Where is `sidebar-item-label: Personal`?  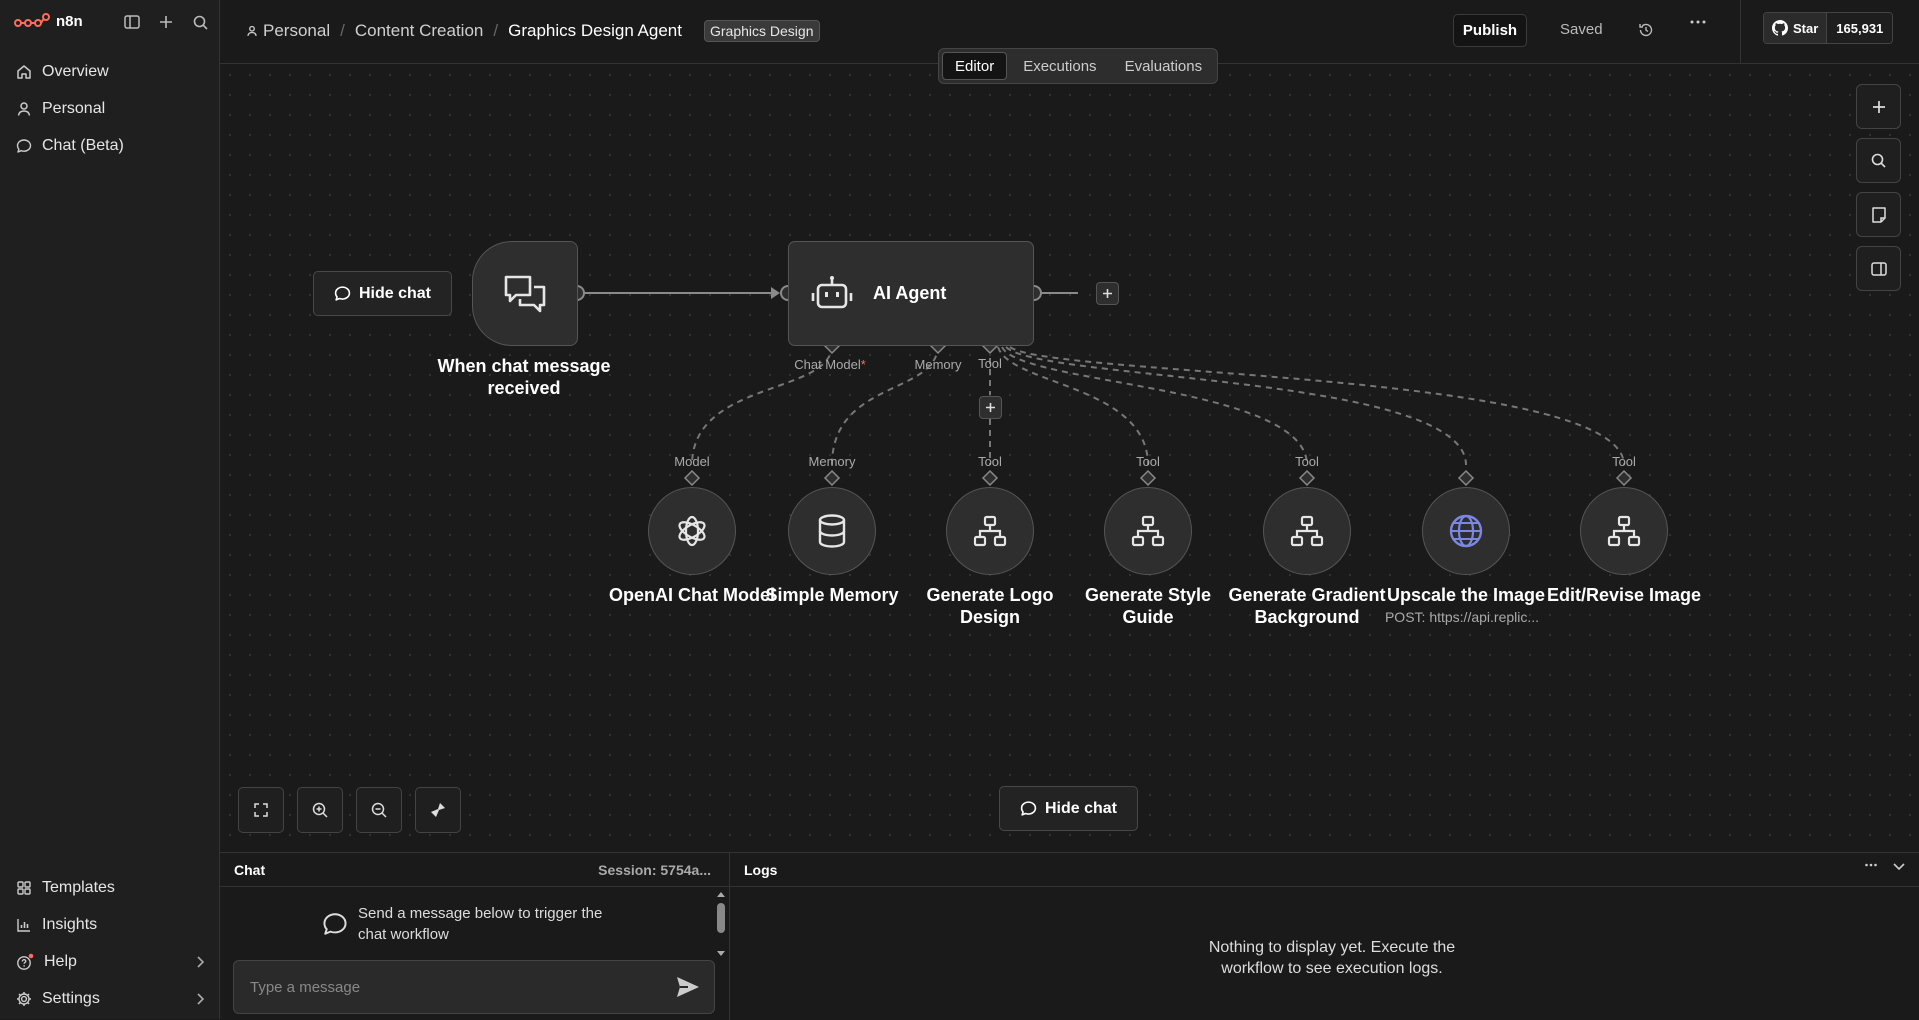 sidebar-item-label: Personal is located at coordinates (74, 108).